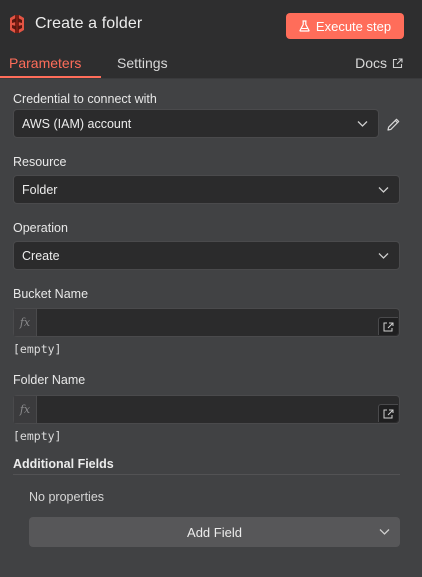  What do you see at coordinates (37, 349) in the screenshot?
I see `bucket-name-hint: [empty]` at bounding box center [37, 349].